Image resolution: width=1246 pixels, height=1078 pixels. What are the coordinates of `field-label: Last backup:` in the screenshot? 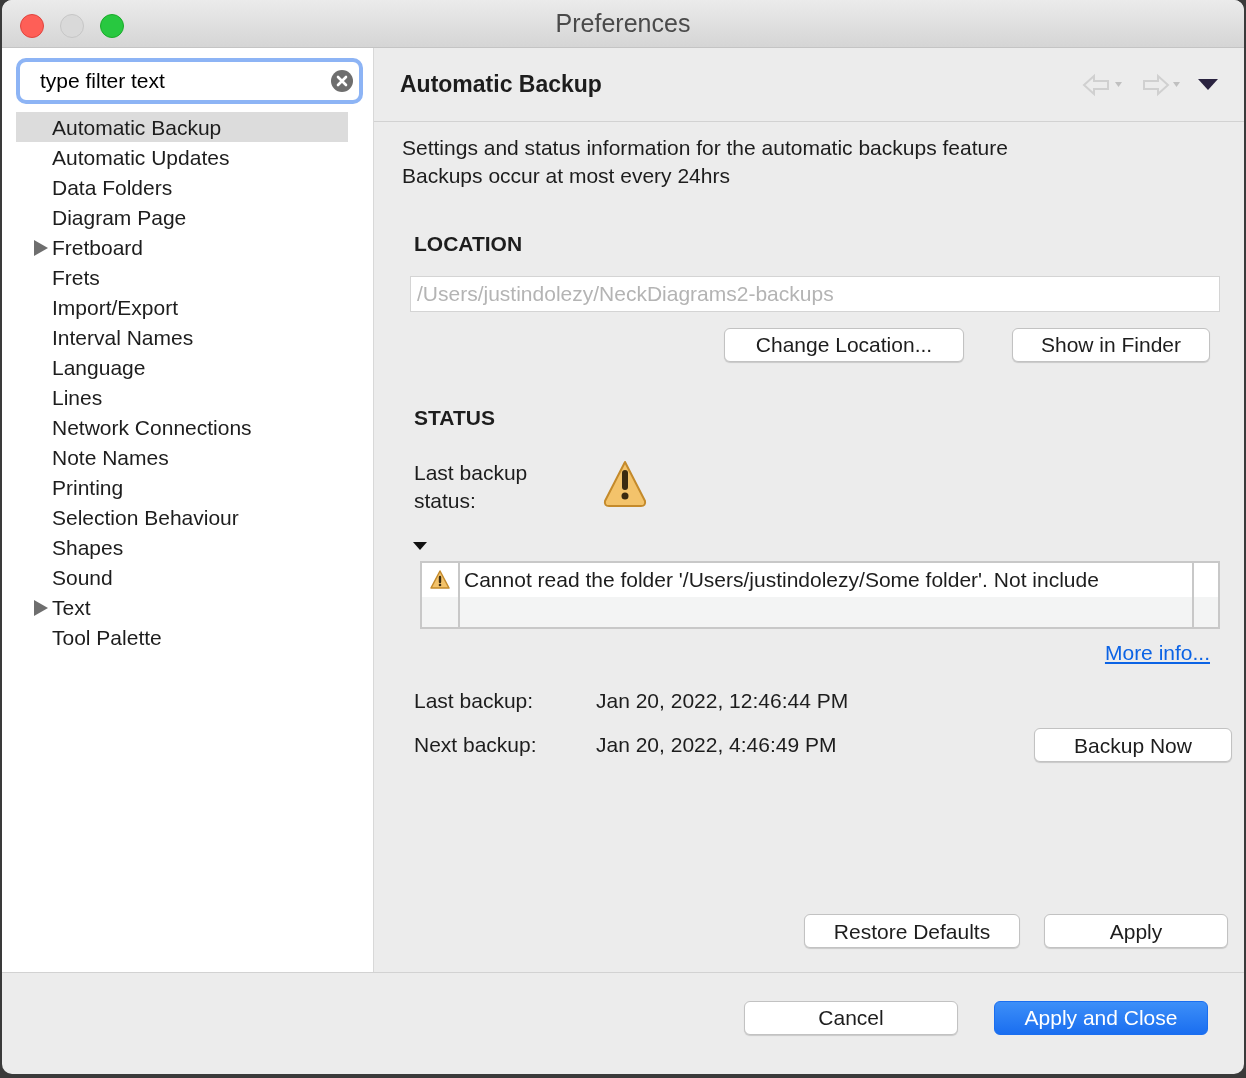 It's located at (474, 700).